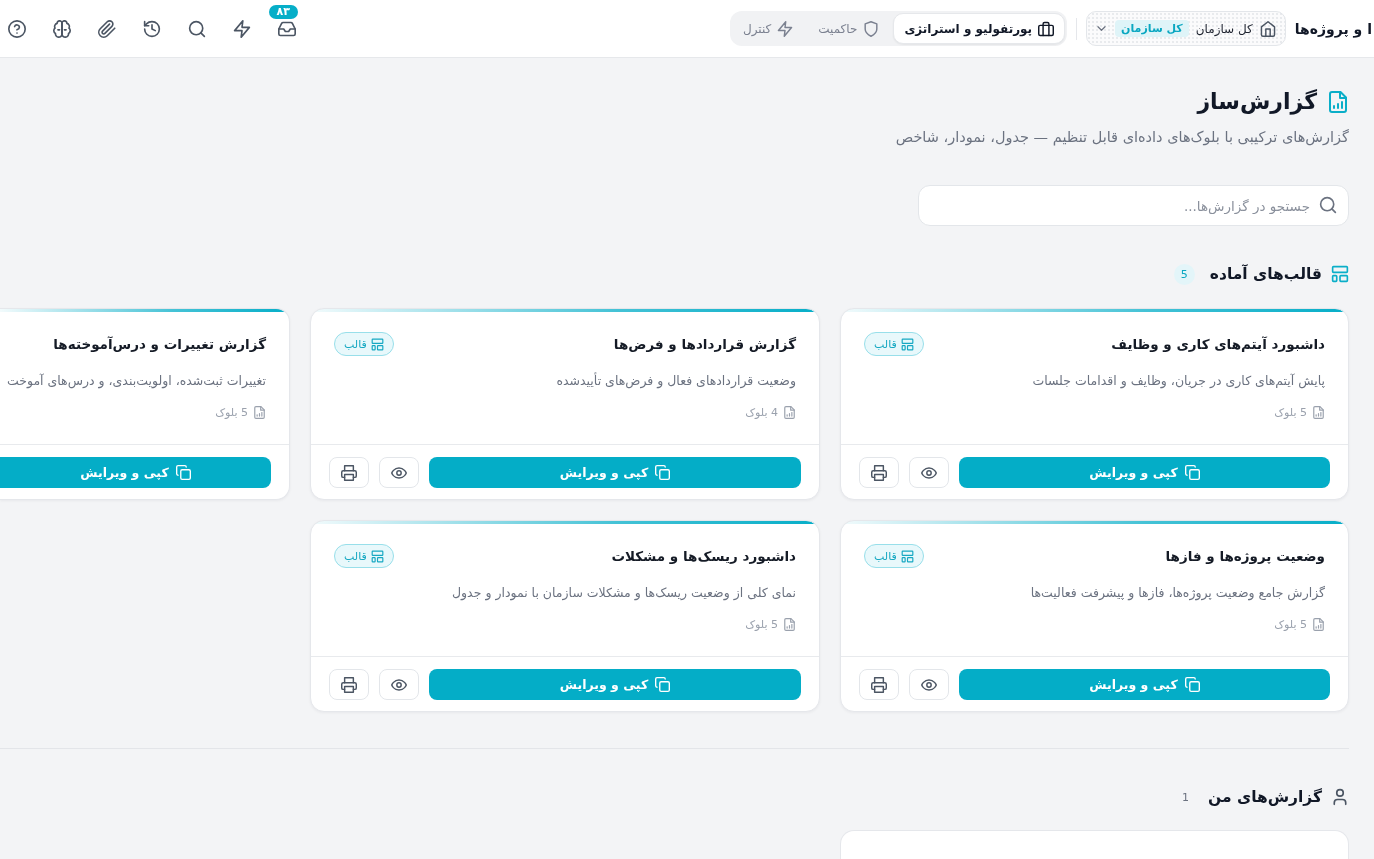 The image size is (1374, 859). Describe the element at coordinates (1333, 28) in the screenshot. I see `module-title: ا و پروژه‌ها` at that location.